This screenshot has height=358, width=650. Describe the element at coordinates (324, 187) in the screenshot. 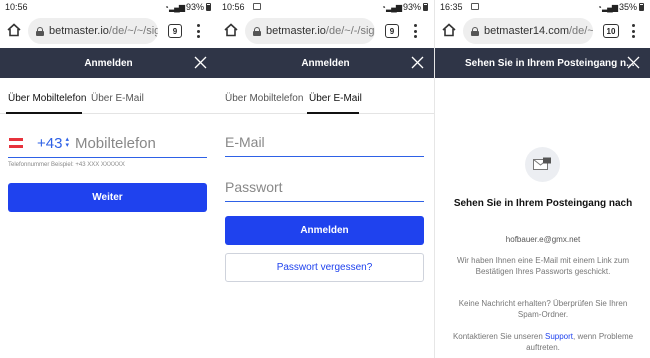

I see `password-input: Passwort` at that location.